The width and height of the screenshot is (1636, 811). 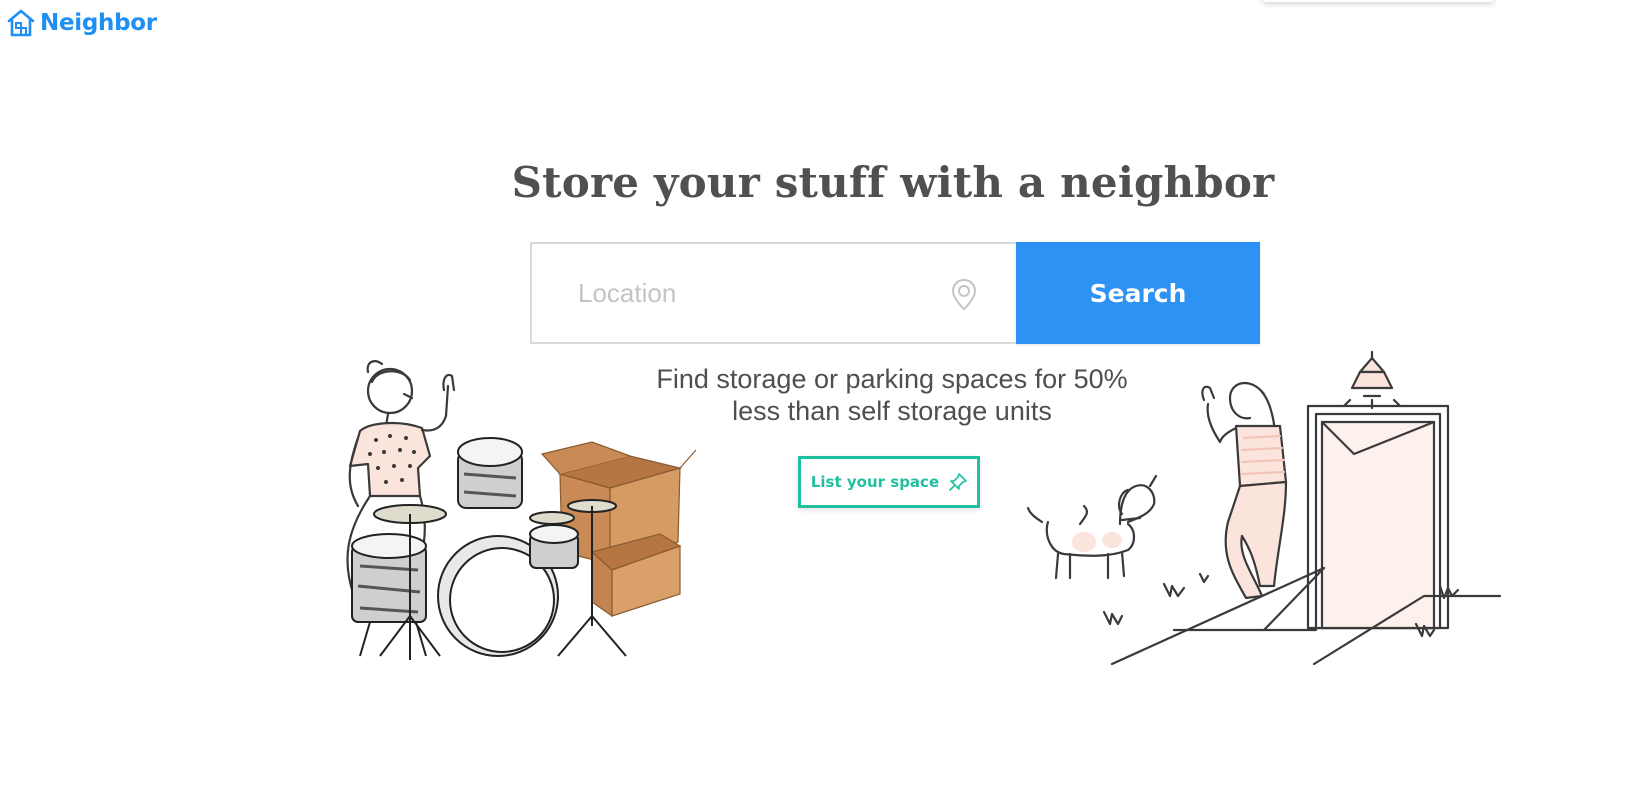 What do you see at coordinates (875, 482) in the screenshot?
I see `list-your-space-label: List your space` at bounding box center [875, 482].